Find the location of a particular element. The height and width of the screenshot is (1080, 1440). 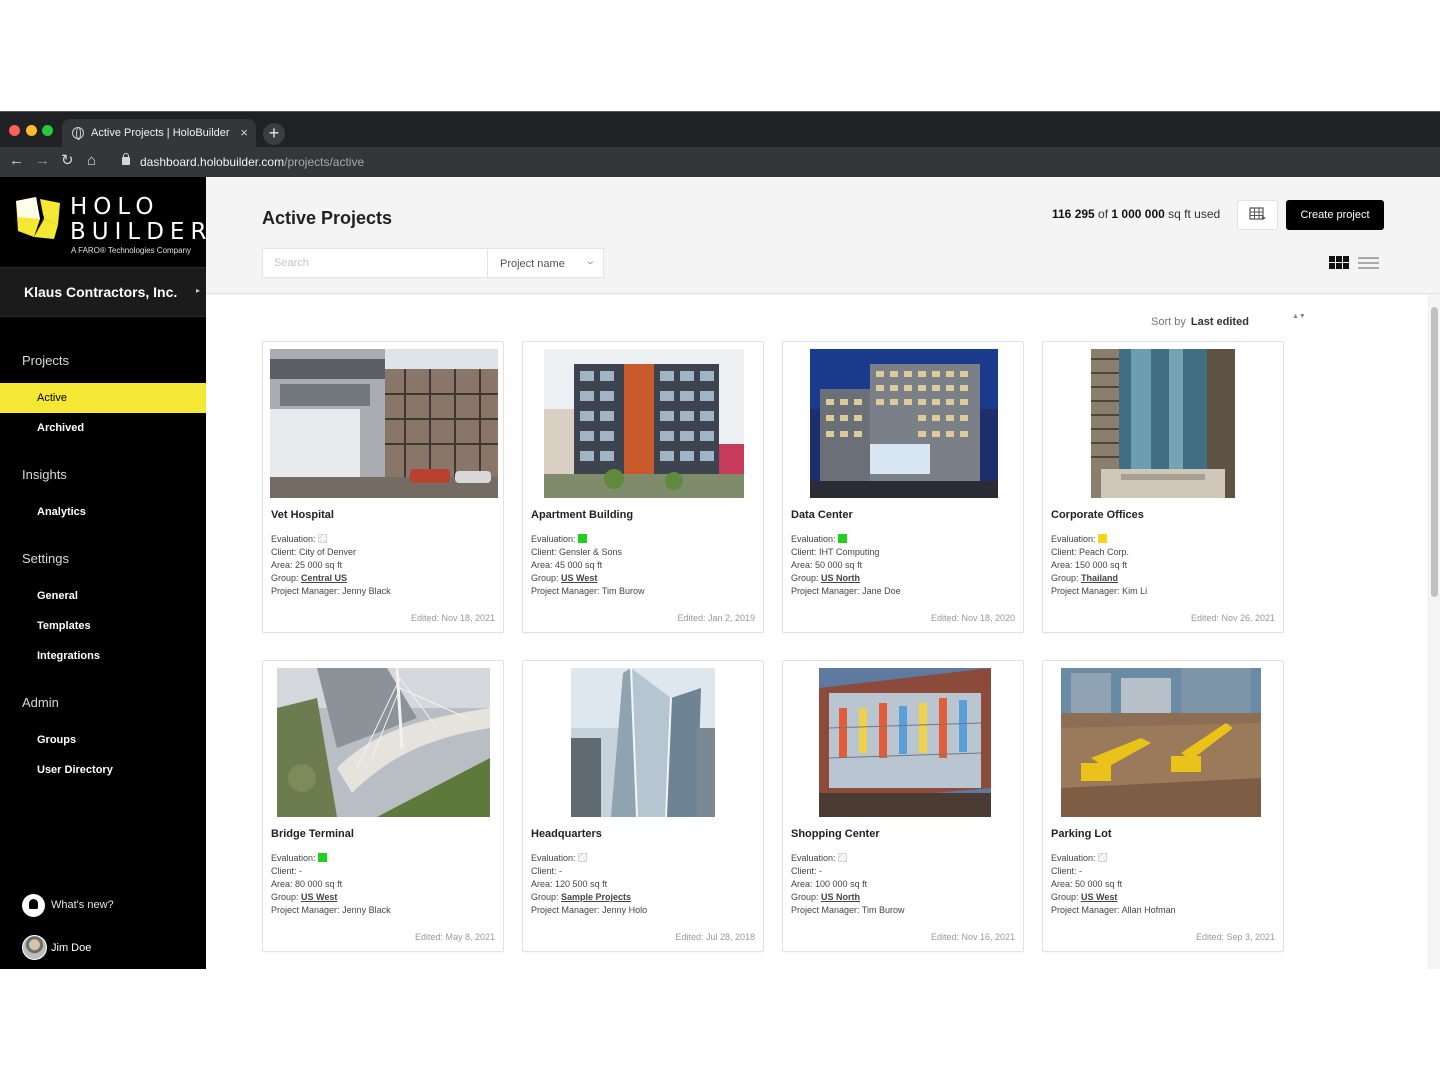

edited-date: Edited: Nov 18, 2021 is located at coordinates (452, 618).